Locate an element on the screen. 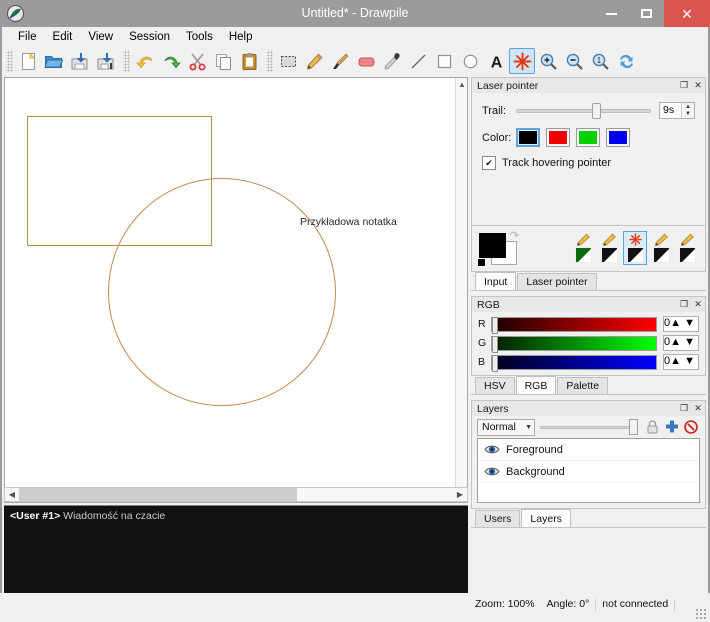  tab-input: Input is located at coordinates (496, 281).